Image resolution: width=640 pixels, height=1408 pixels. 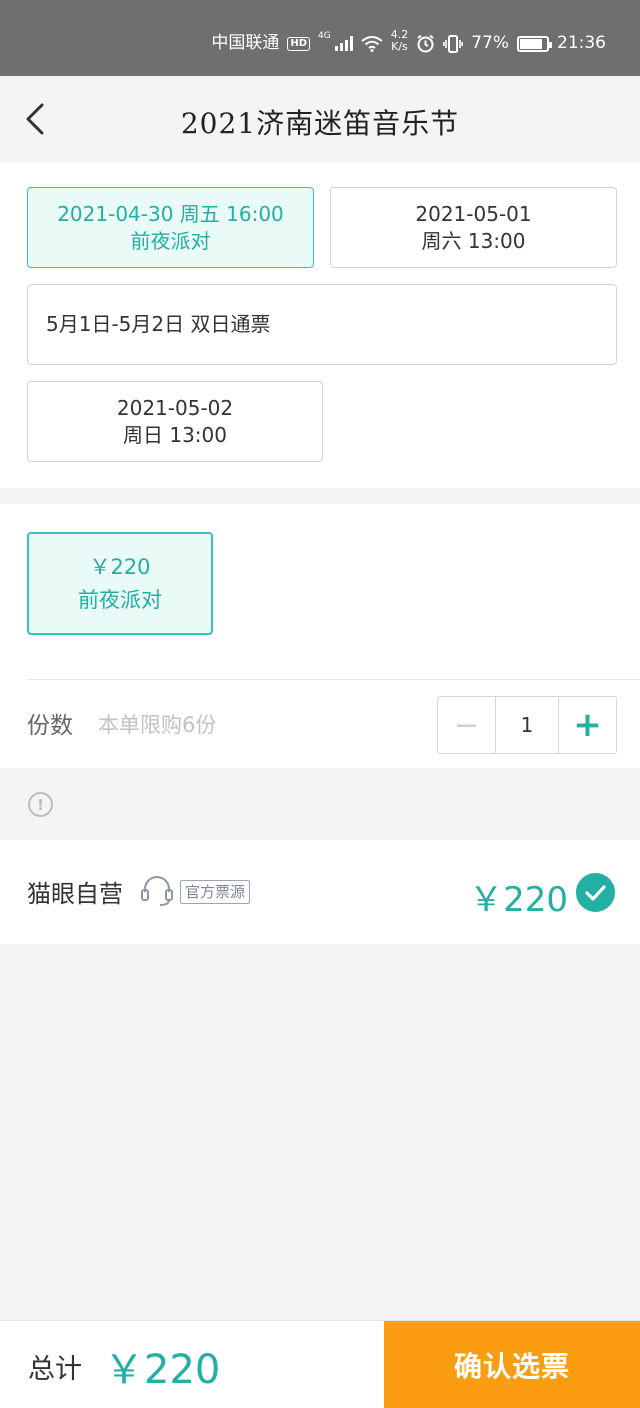 I want to click on session-date: 2021-05-02, so click(x=175, y=407).